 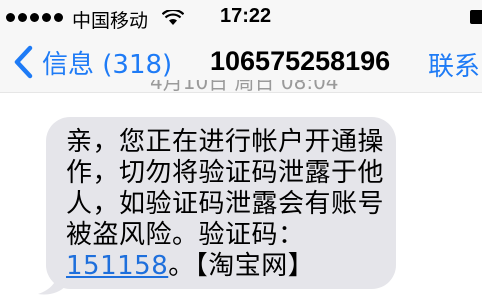 What do you see at coordinates (225, 173) in the screenshot?
I see `message-line-2: 作，切勿将验证码泄露于他` at bounding box center [225, 173].